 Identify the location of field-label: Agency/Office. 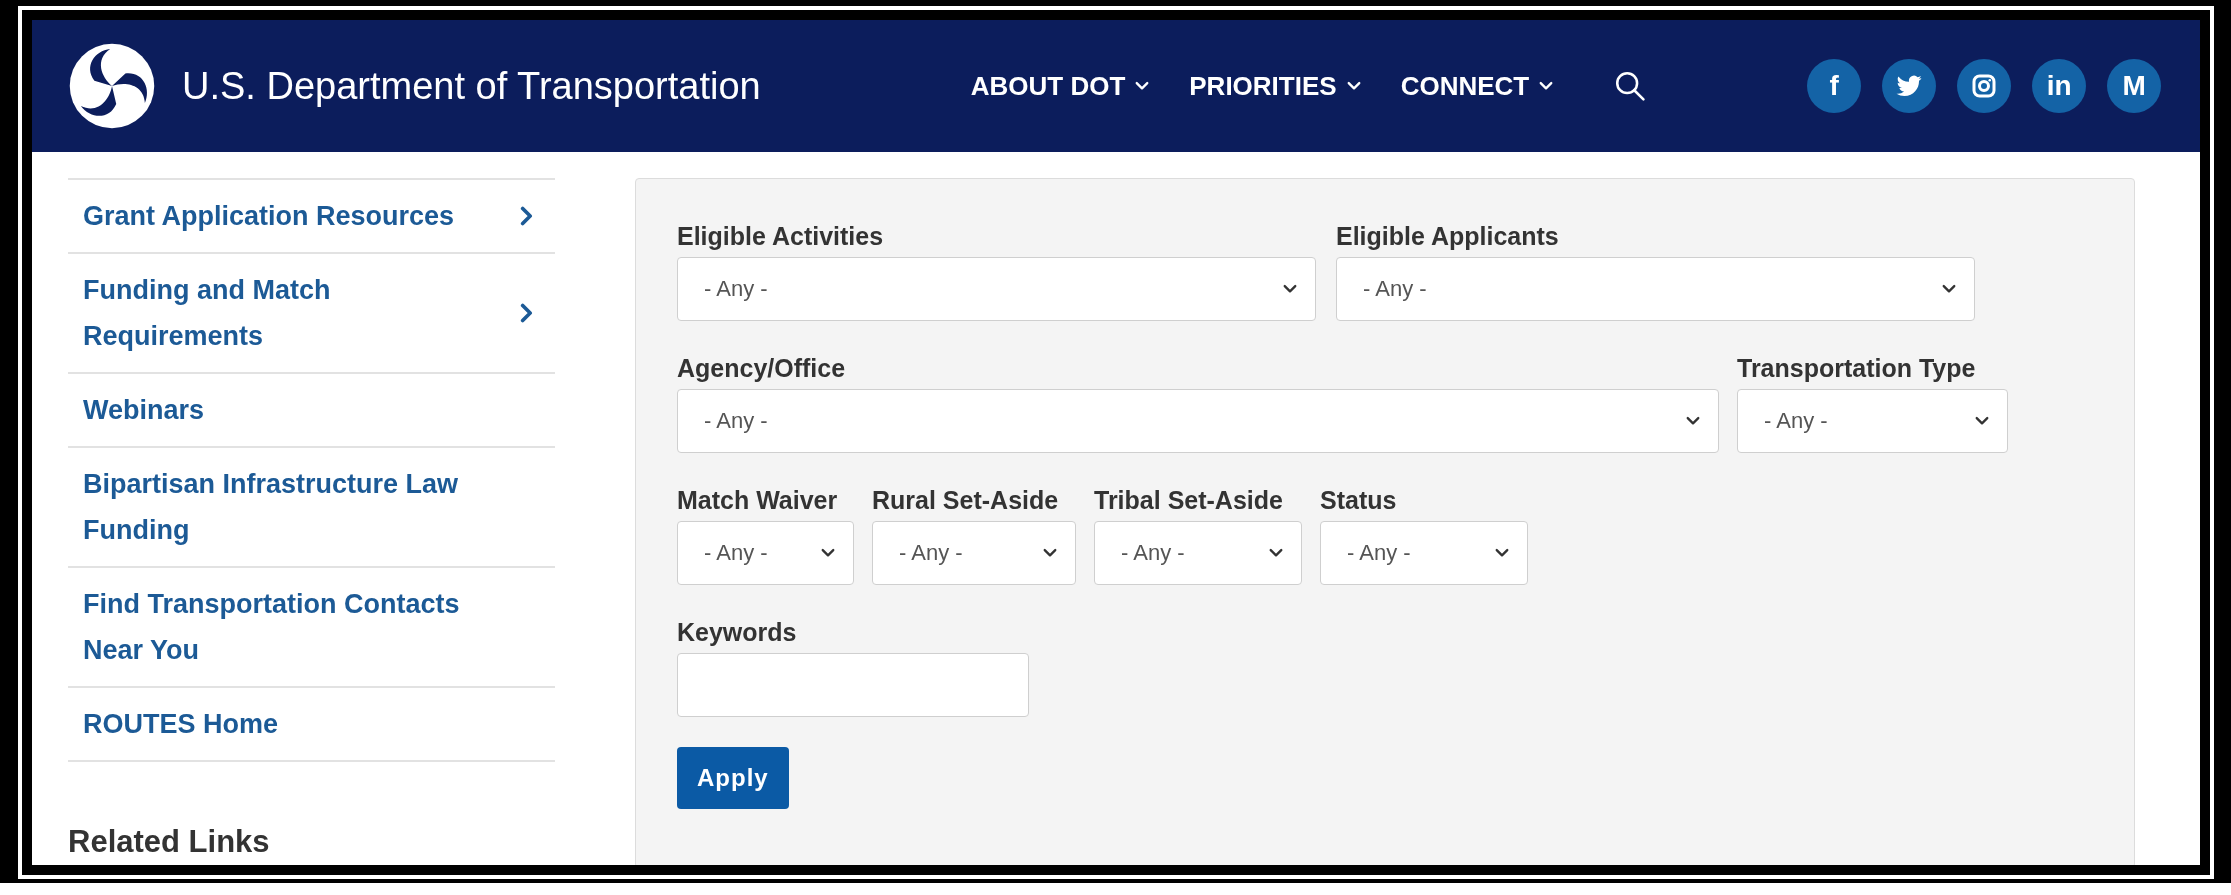
(762, 368).